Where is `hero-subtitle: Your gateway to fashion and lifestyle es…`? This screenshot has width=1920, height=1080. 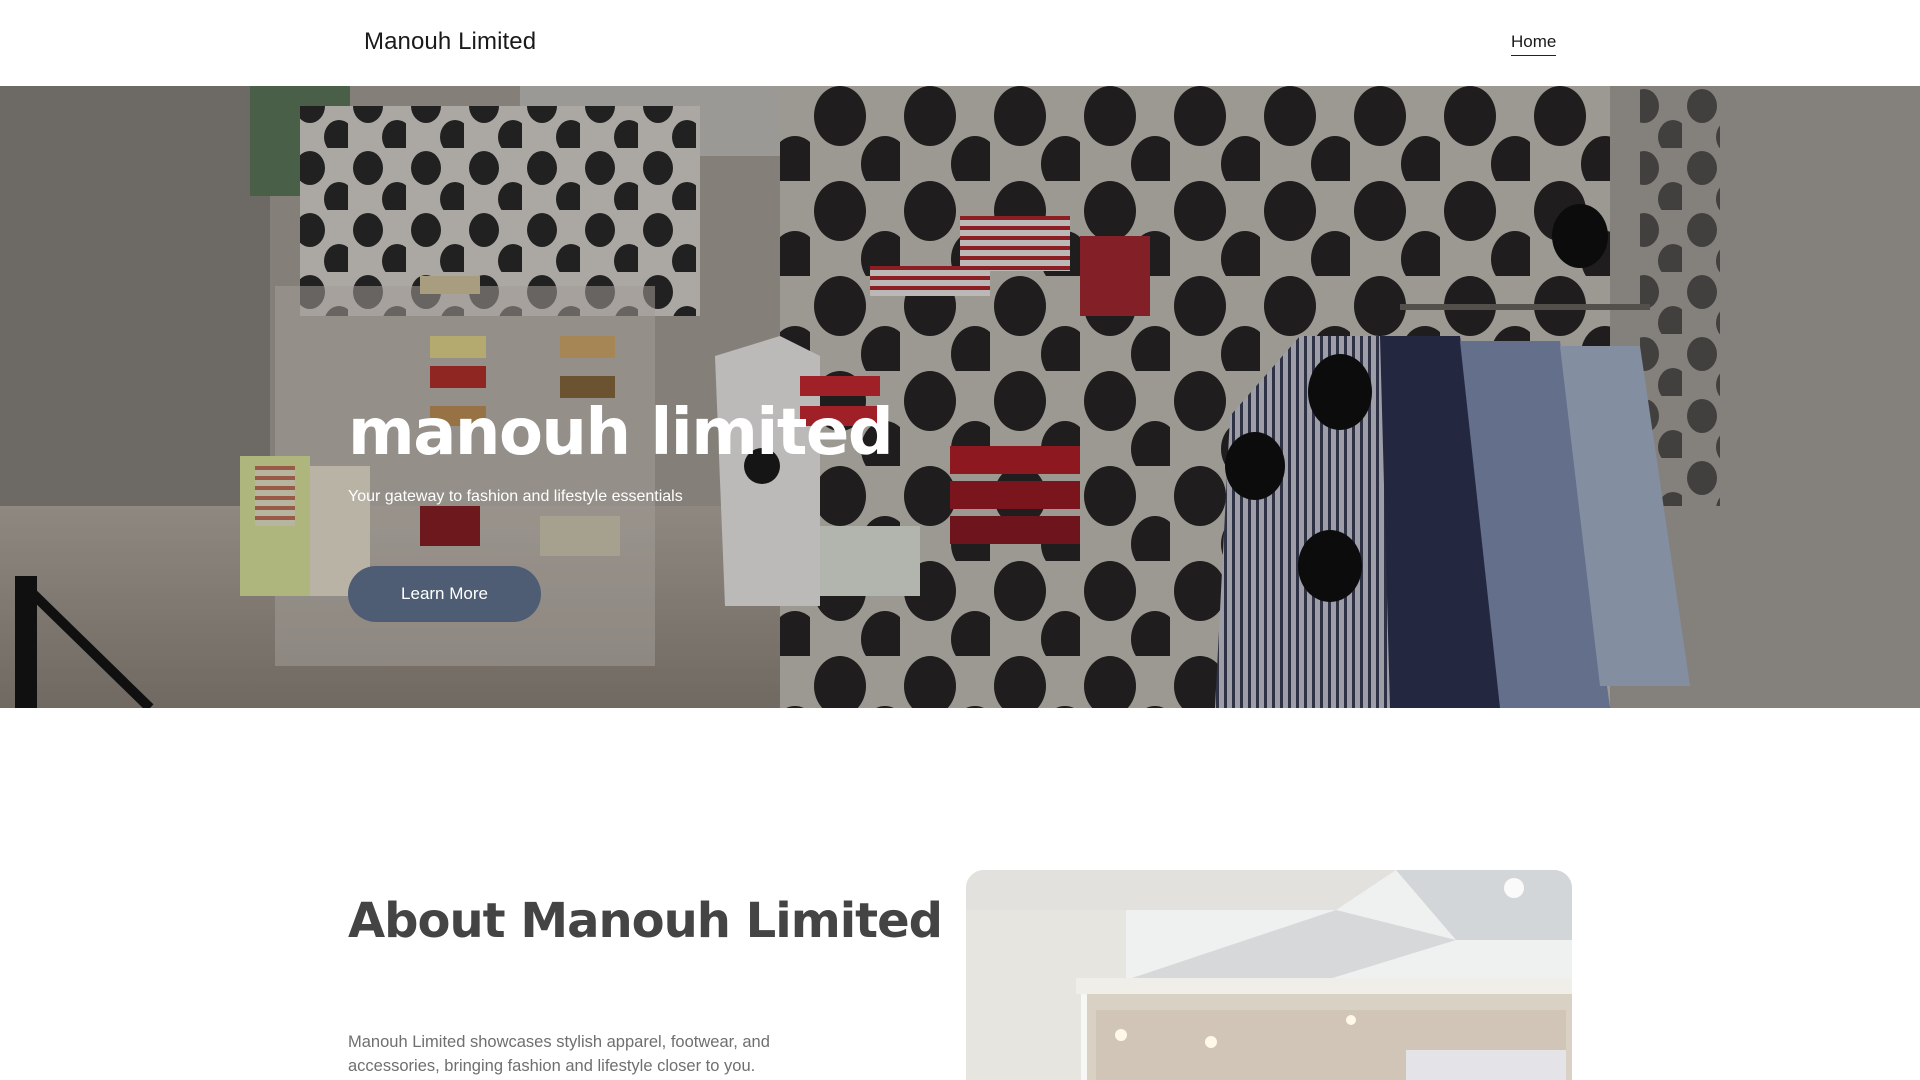
hero-subtitle: Your gateway to fashion and lifestyle es… is located at coordinates (515, 496).